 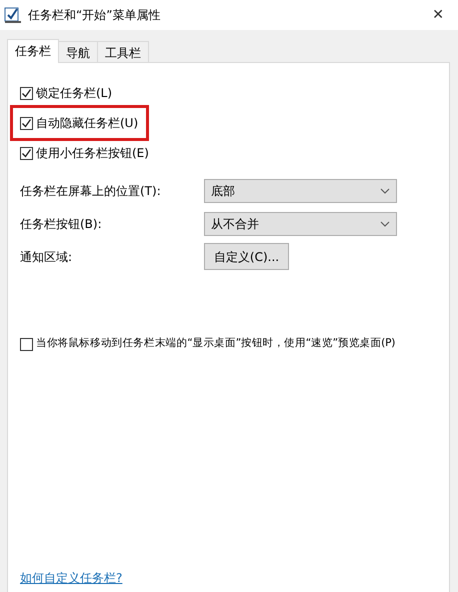 What do you see at coordinates (438, 15) in the screenshot?
I see `close-button: ✕` at bounding box center [438, 15].